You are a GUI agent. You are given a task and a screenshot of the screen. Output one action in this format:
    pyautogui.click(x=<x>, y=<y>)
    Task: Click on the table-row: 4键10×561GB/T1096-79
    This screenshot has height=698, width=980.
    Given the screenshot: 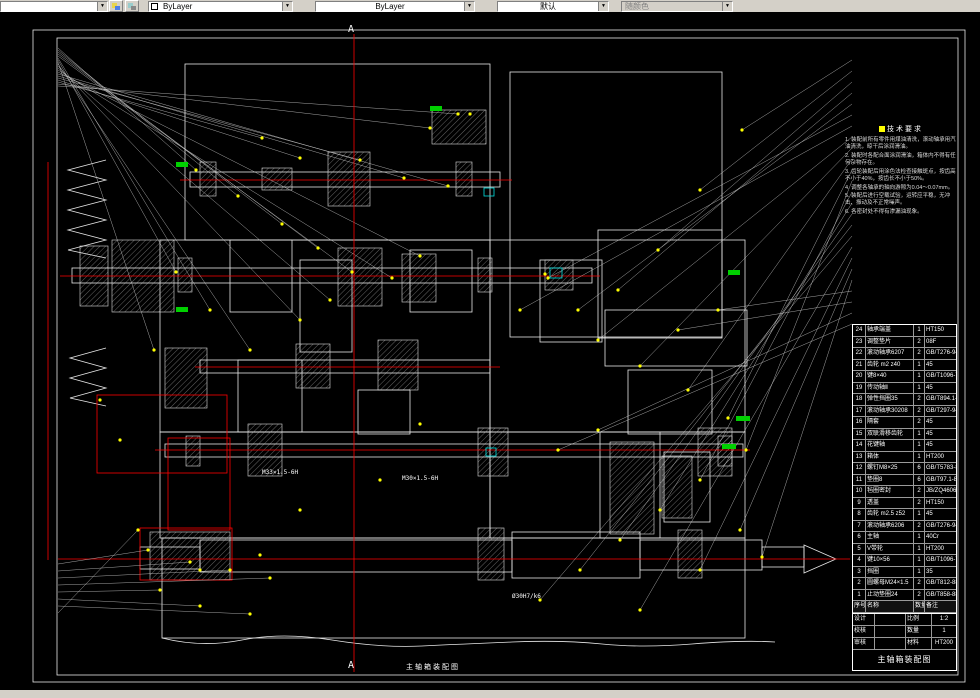 What is the action you would take?
    pyautogui.click(x=904, y=561)
    